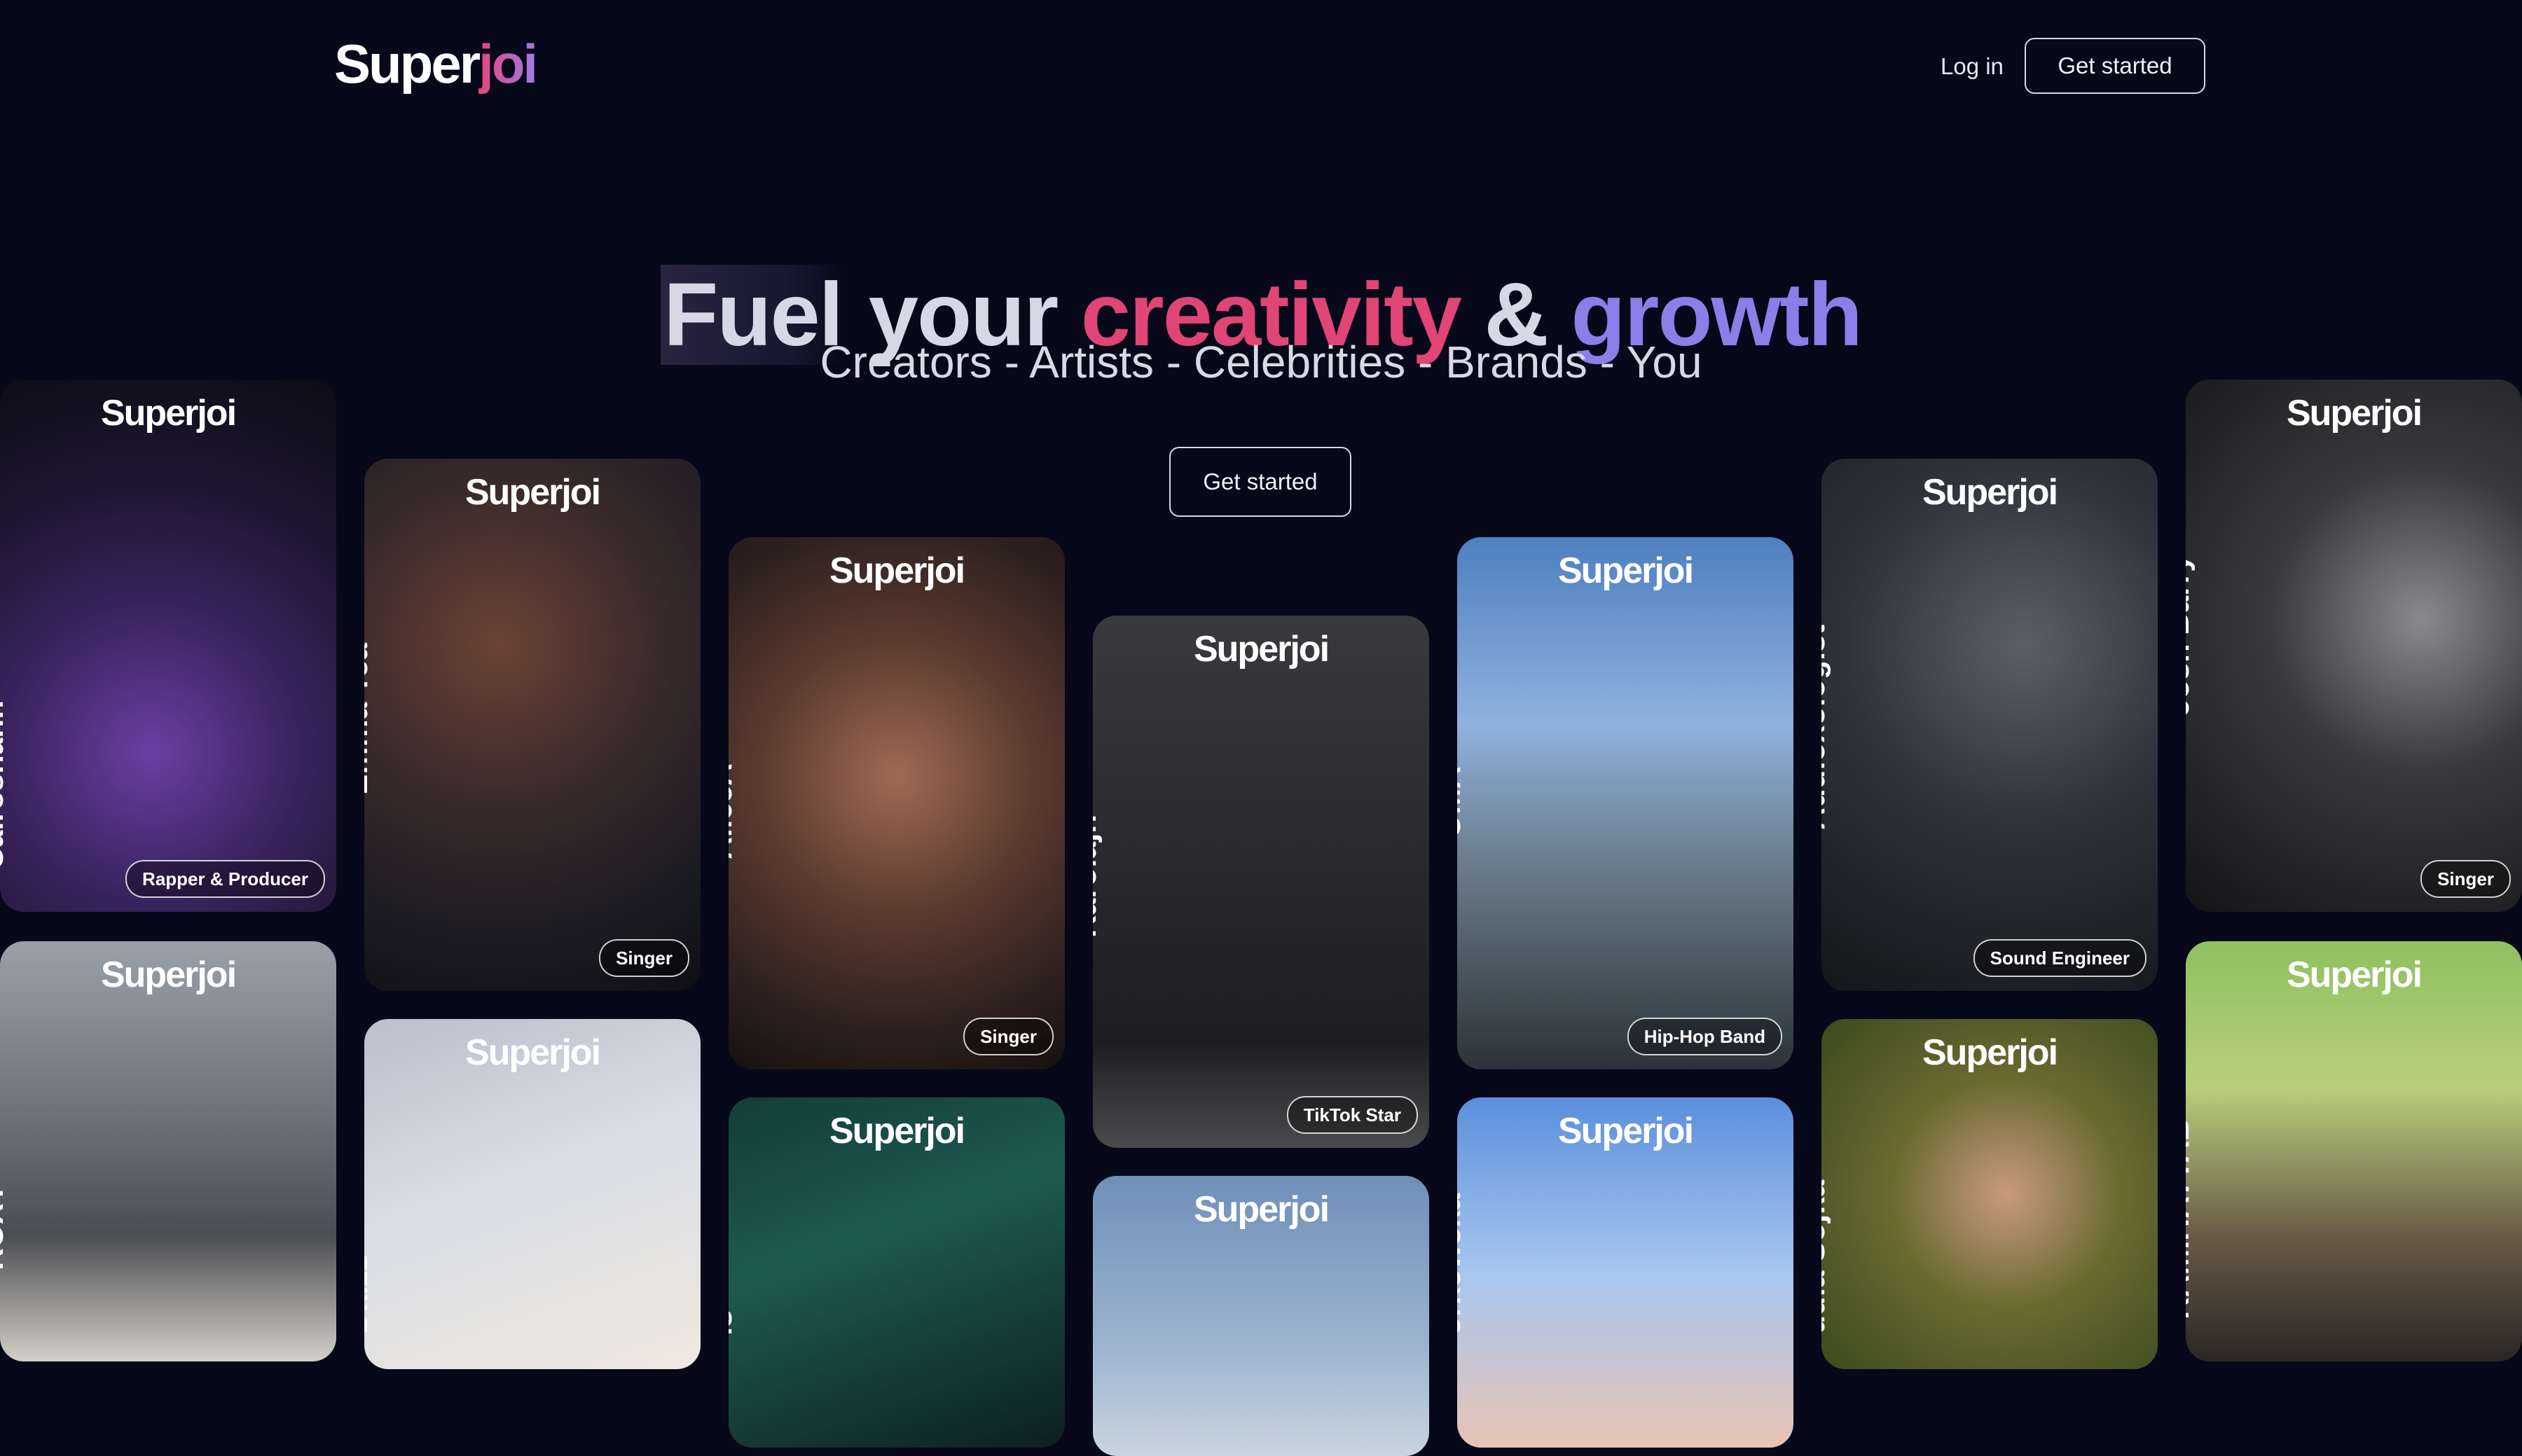 Image resolution: width=2522 pixels, height=1456 pixels. Describe the element at coordinates (1625, 803) in the screenshot. I see `creator-card-oma: Superjoi OMA Hip-Hop Band` at that location.